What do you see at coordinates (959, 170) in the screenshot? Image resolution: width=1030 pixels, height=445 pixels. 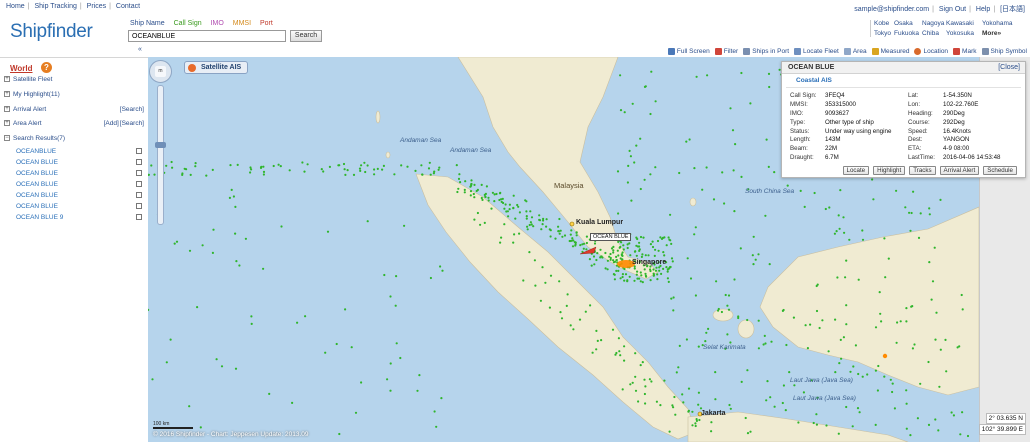 I see `arrival-alert-button: Arrival Alert` at bounding box center [959, 170].